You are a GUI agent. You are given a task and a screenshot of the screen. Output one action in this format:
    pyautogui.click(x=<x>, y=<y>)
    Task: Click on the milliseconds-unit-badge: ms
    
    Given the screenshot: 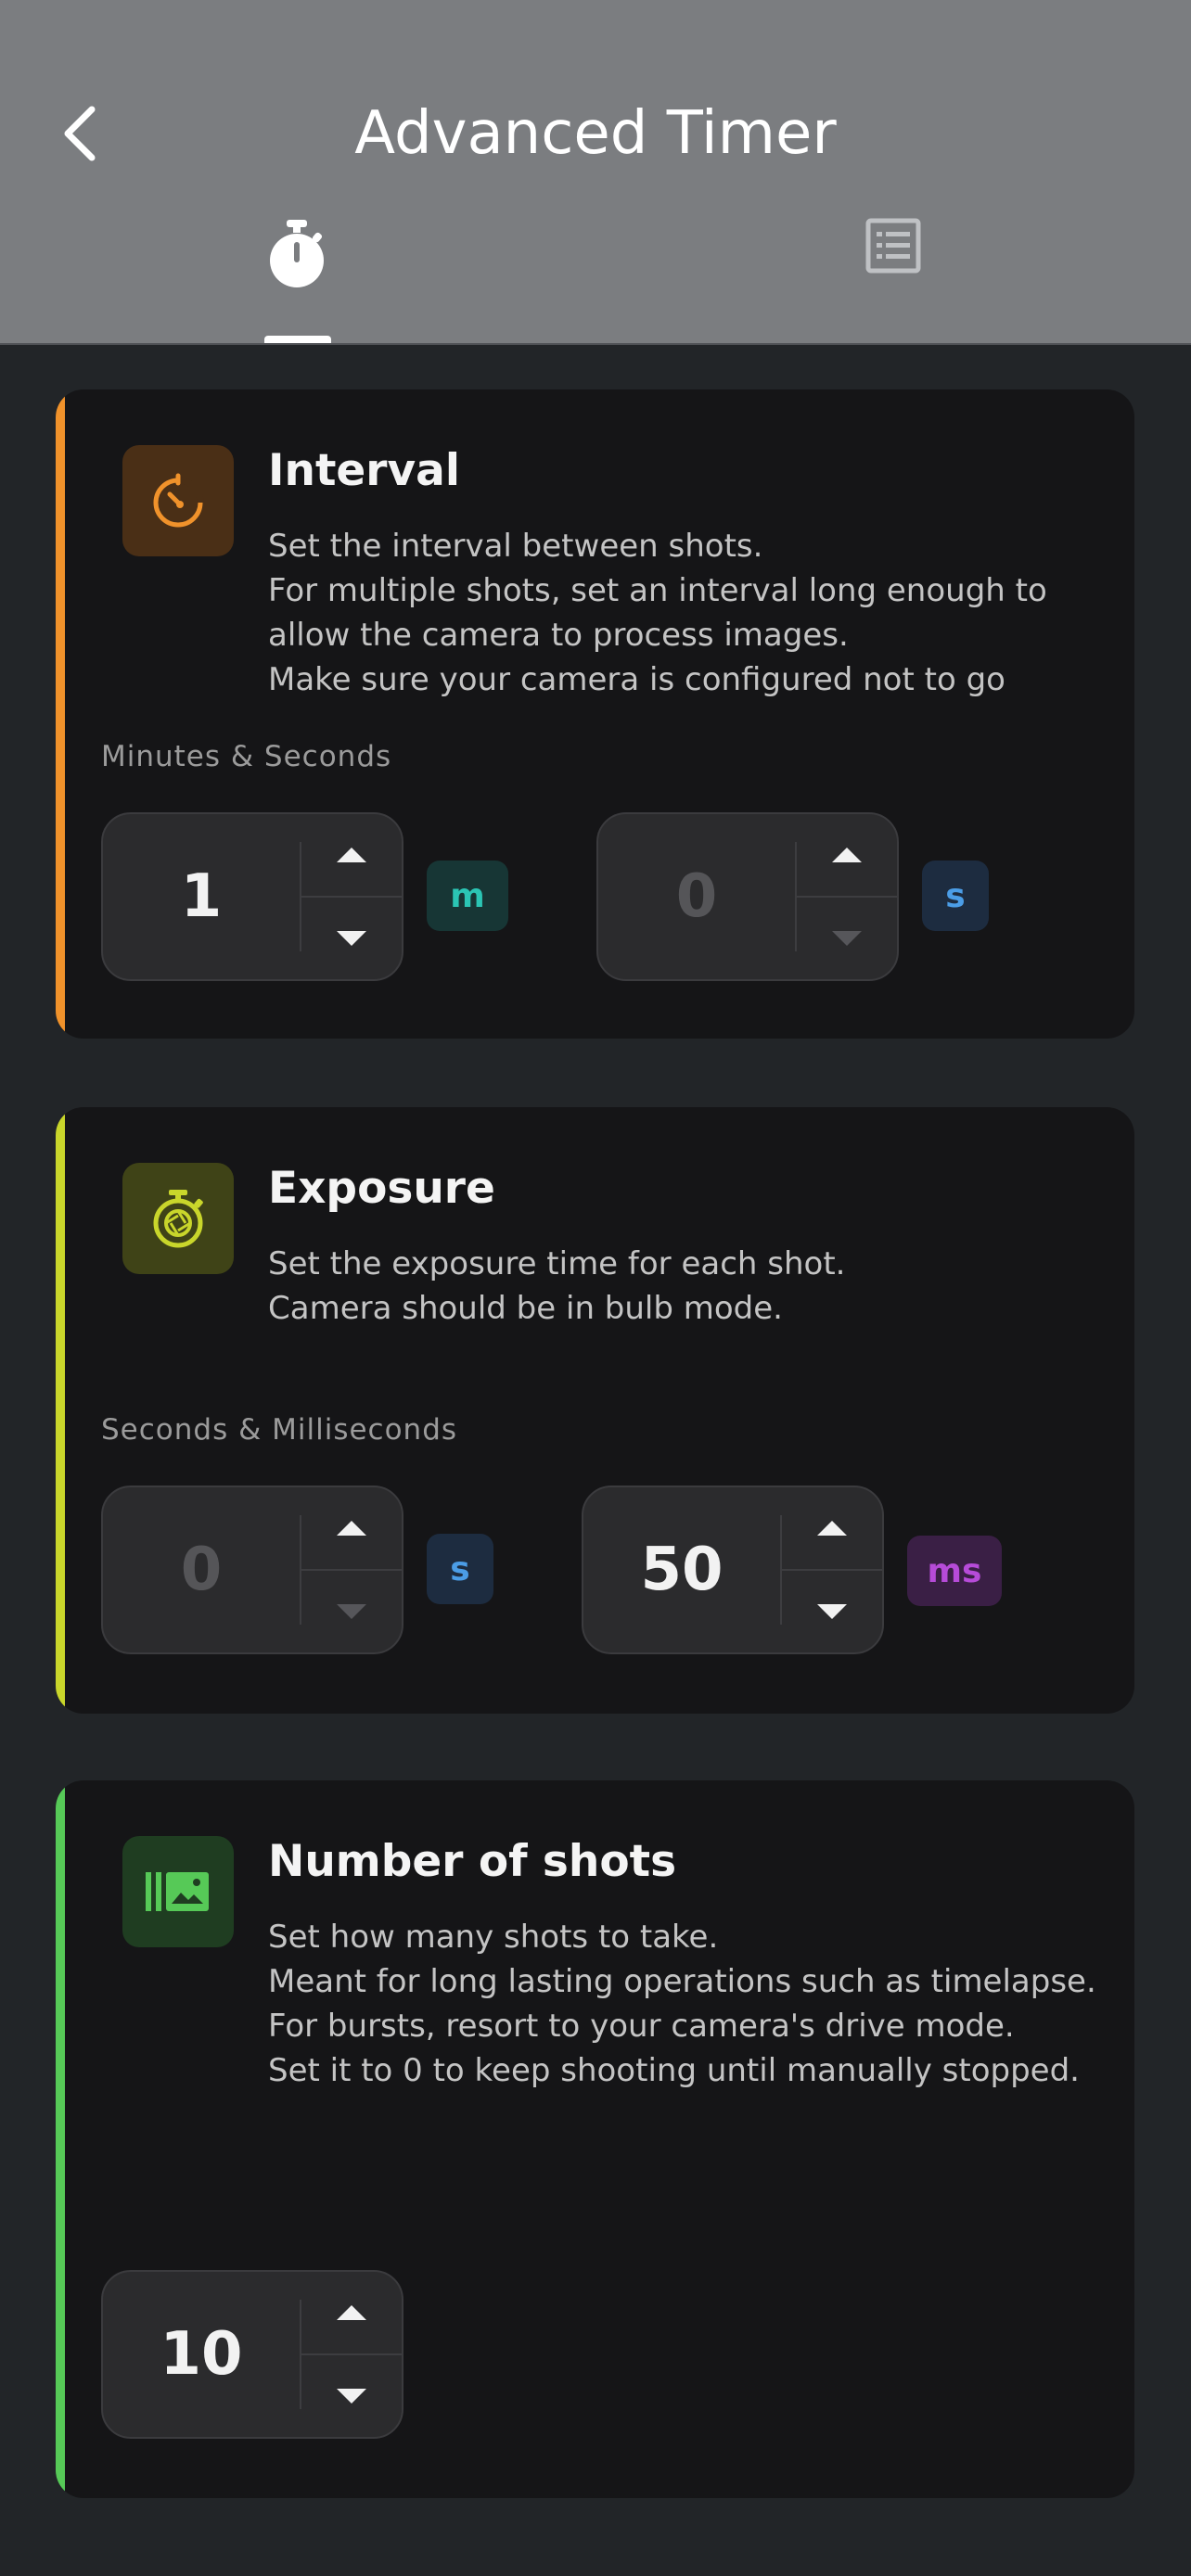 What is the action you would take?
    pyautogui.click(x=955, y=1571)
    